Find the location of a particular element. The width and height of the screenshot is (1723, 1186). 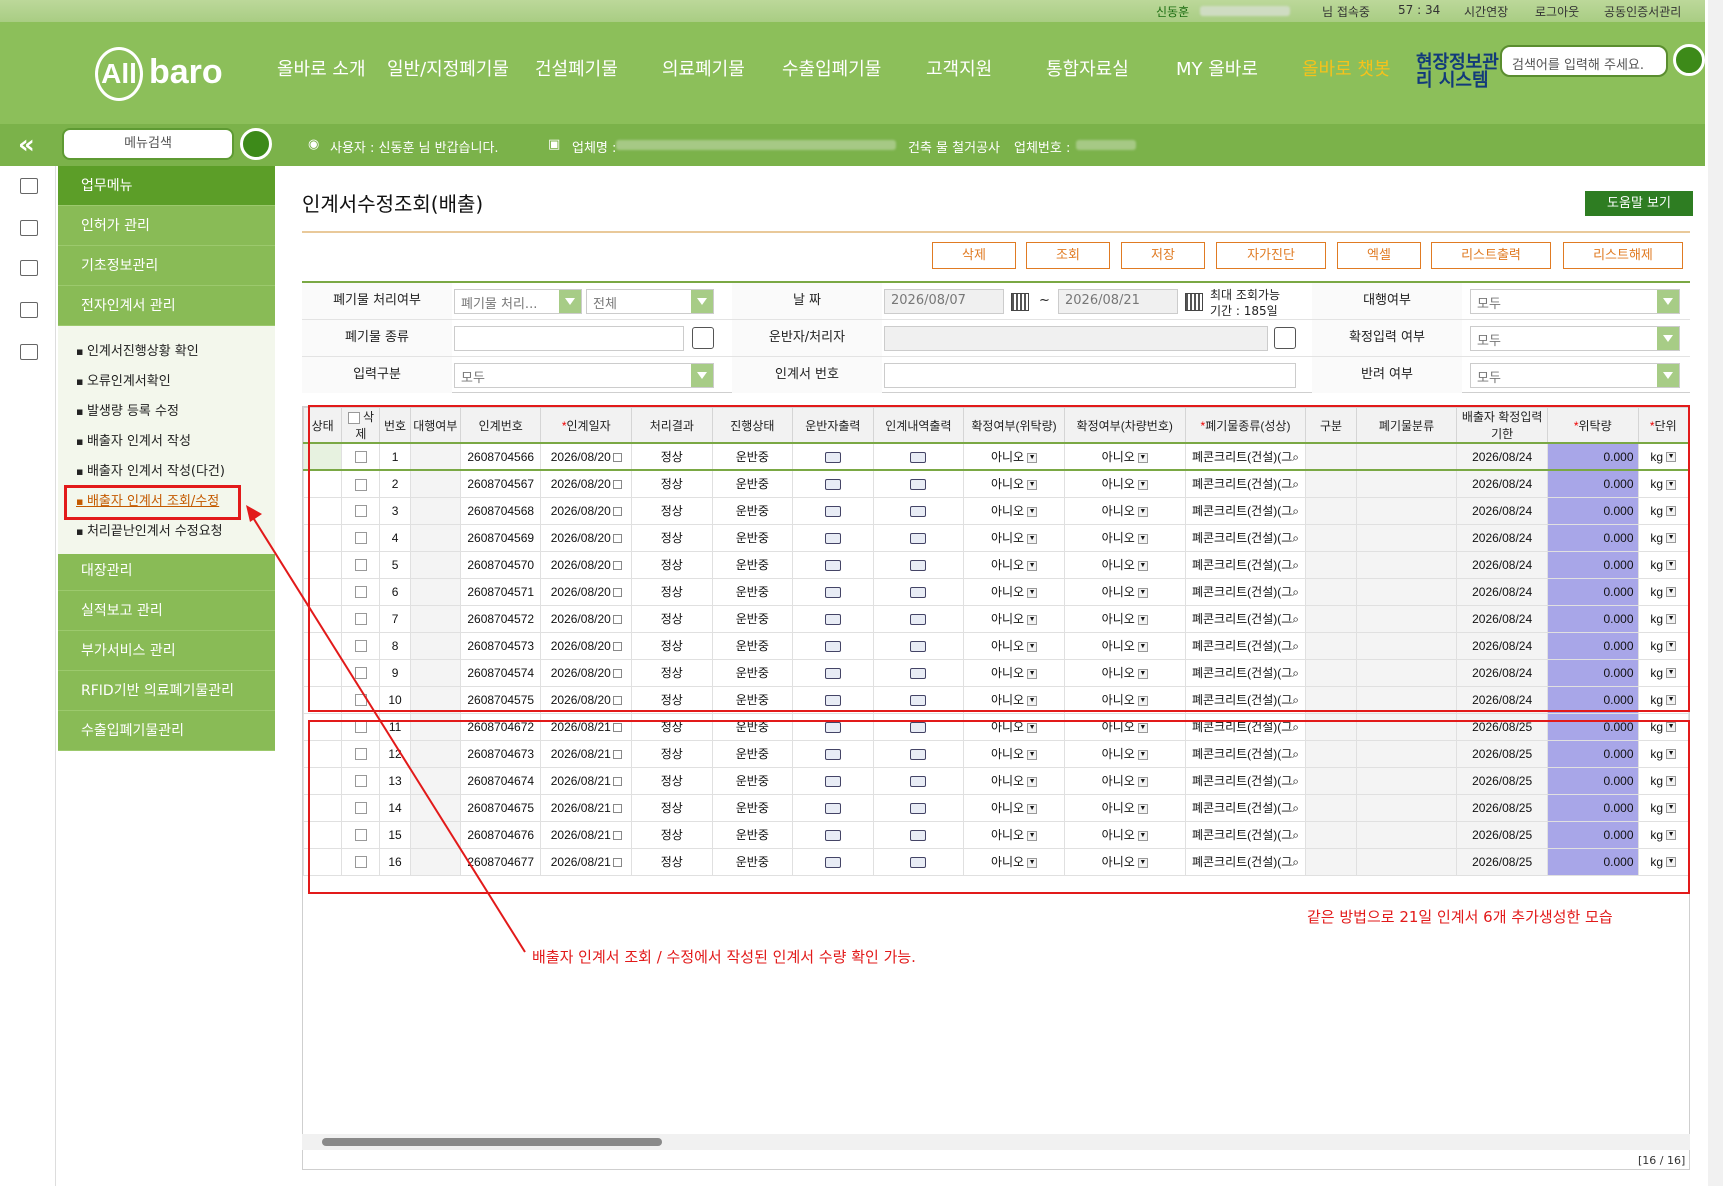

annotation-bottom-note: 배출자 인계서 조회 / 수정에서 작성된 인계서 수량 확인 가능. is located at coordinates (724, 957).